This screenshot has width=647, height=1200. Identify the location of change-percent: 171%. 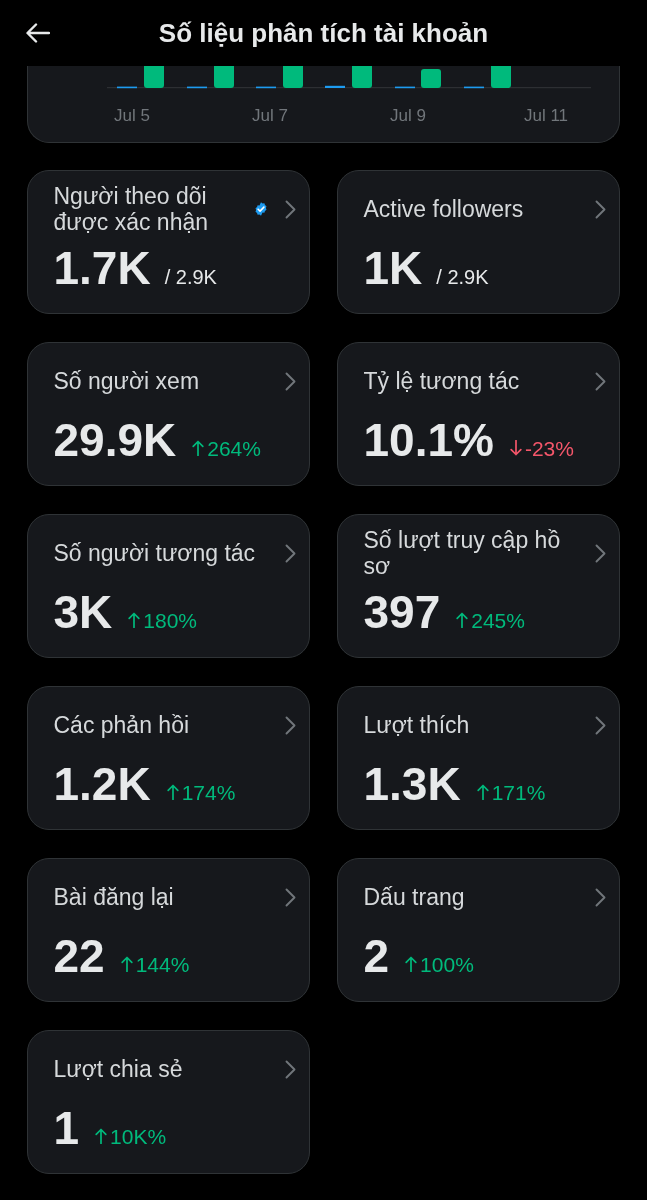
(518, 793).